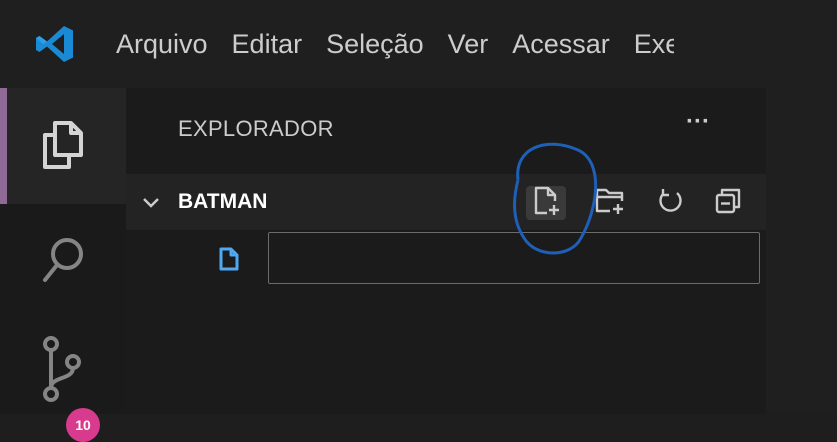 This screenshot has width=837, height=442. I want to click on activity-explorer, so click(63, 146).